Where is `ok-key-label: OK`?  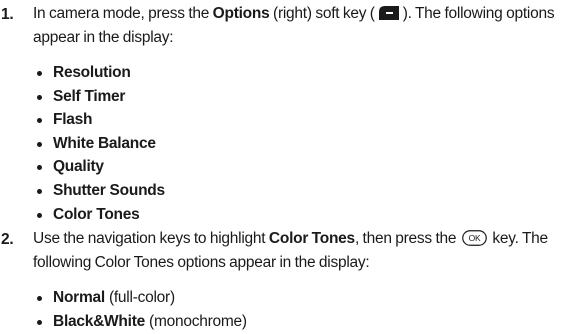 ok-key-label: OK is located at coordinates (474, 238).